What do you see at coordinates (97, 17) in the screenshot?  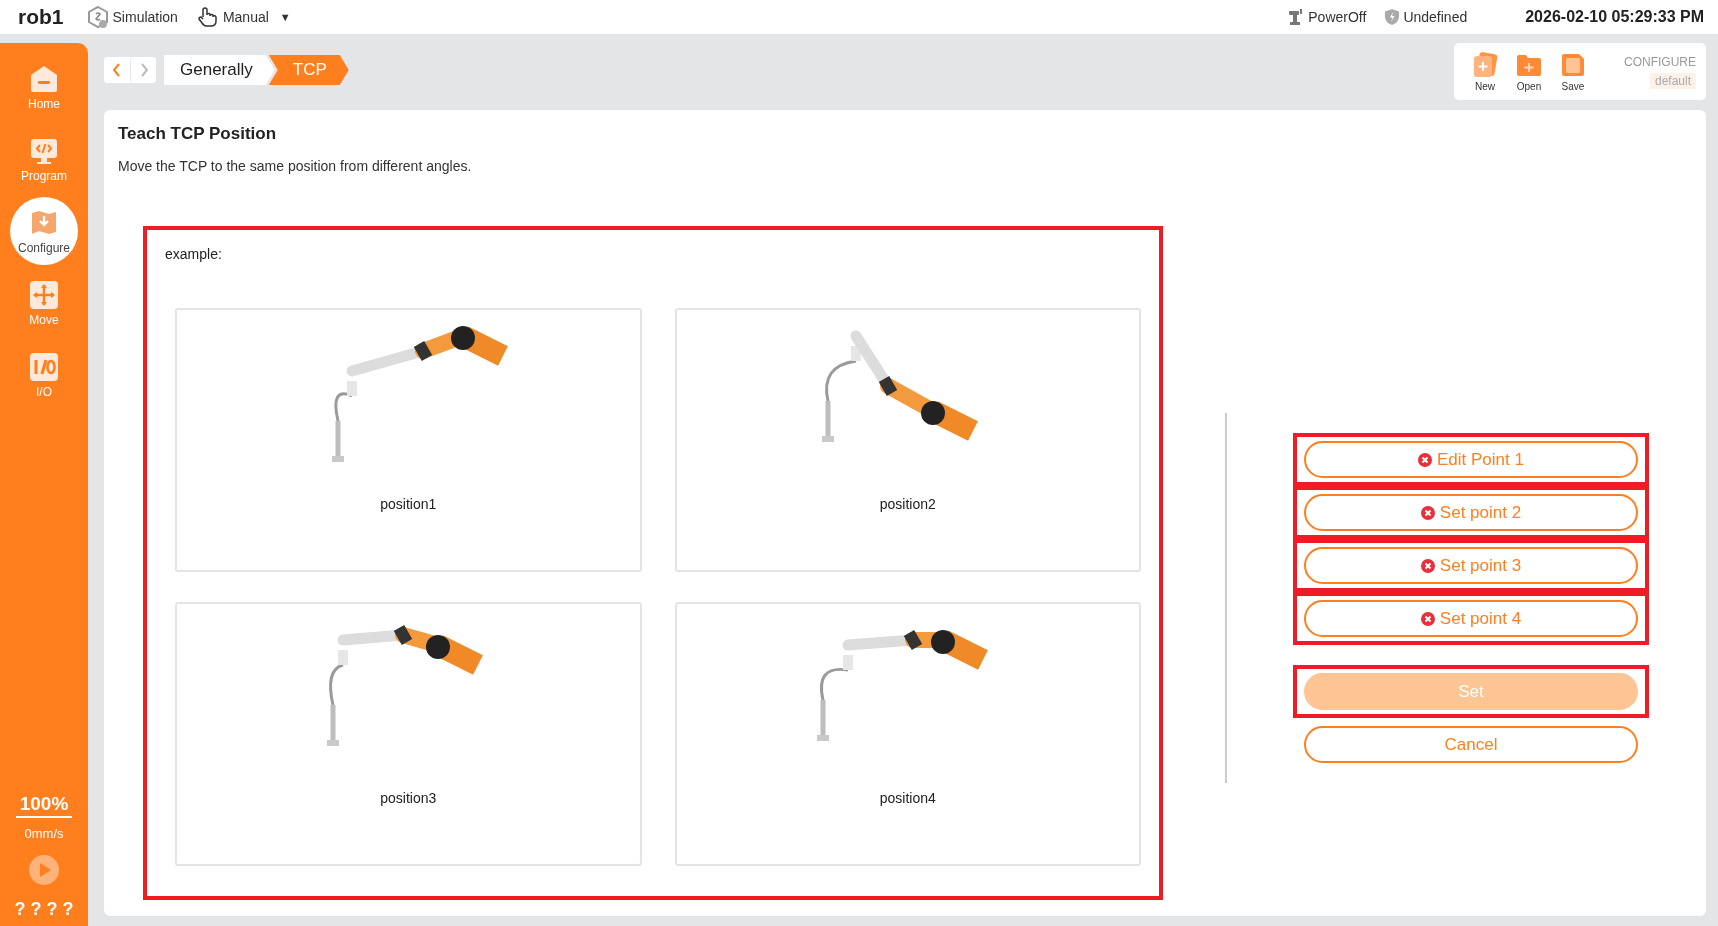 I see `simulation-icon` at bounding box center [97, 17].